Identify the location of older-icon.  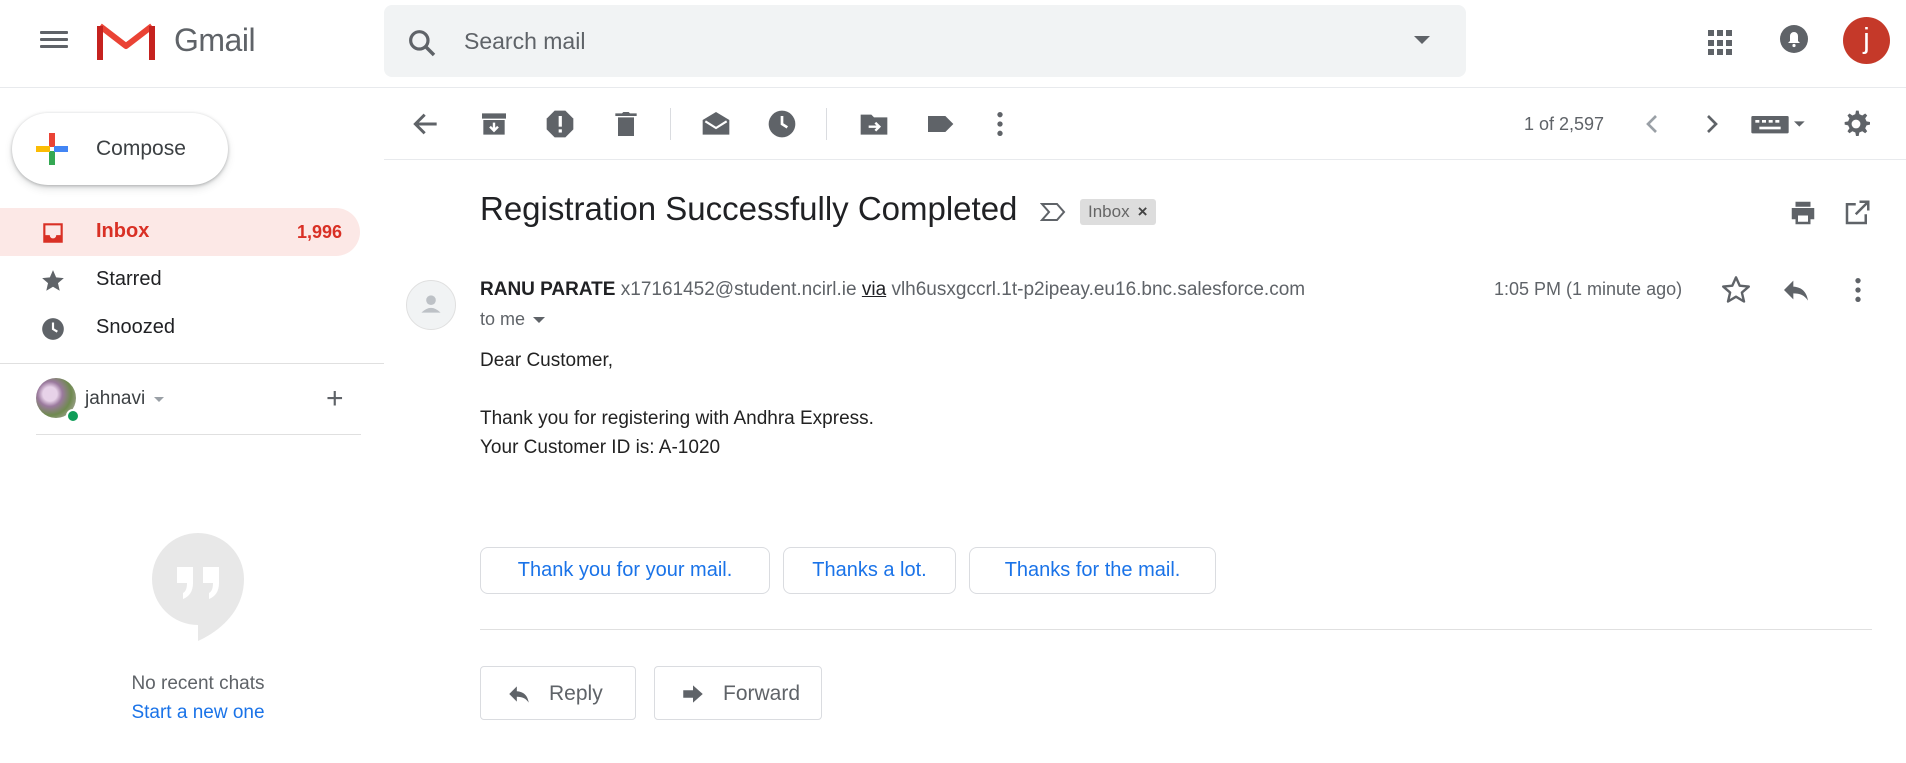
(1712, 124).